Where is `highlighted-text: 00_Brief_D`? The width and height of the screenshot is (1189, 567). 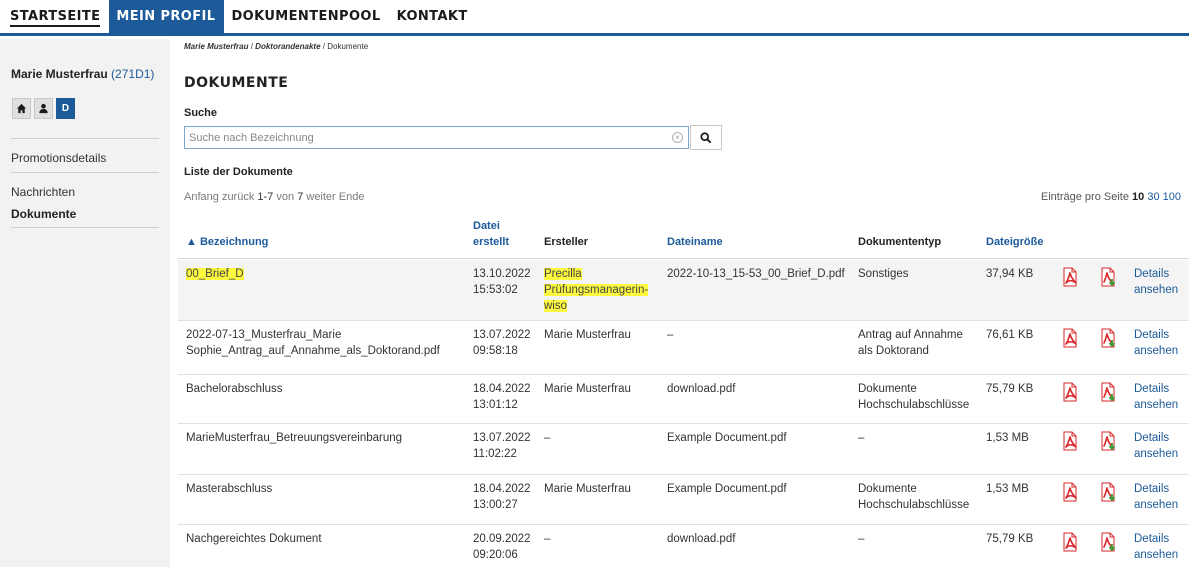 highlighted-text: 00_Brief_D is located at coordinates (215, 274).